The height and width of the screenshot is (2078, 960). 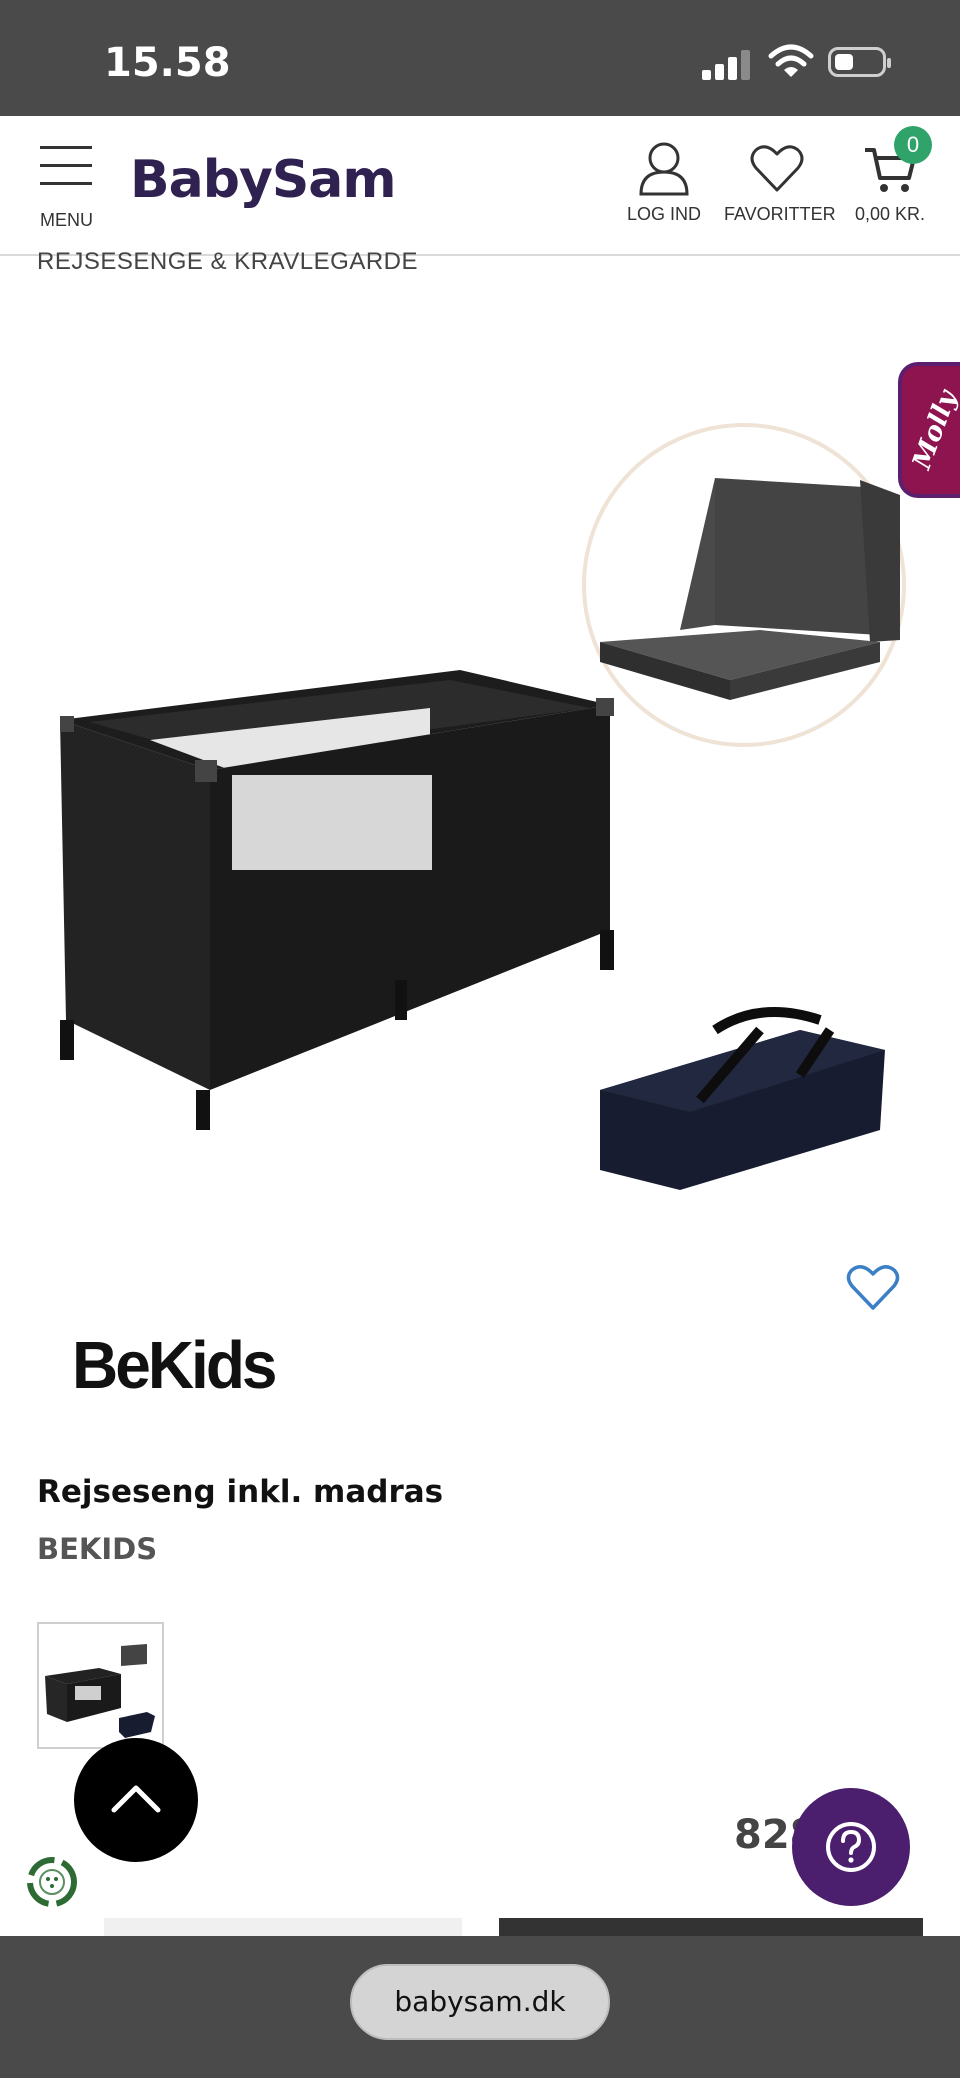 I want to click on question-icon, so click(x=851, y=1847).